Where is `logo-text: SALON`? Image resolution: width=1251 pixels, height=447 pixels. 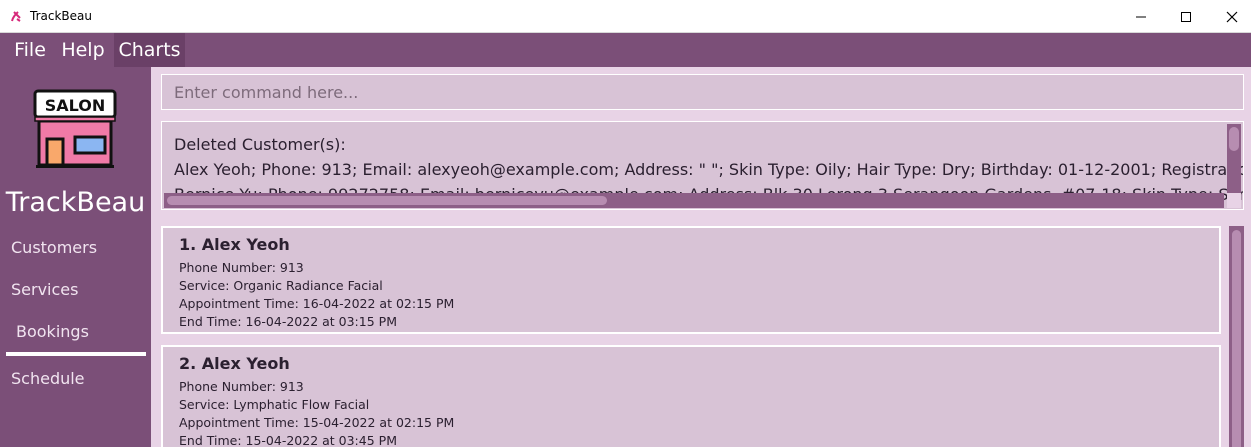
logo-text: SALON is located at coordinates (75, 105).